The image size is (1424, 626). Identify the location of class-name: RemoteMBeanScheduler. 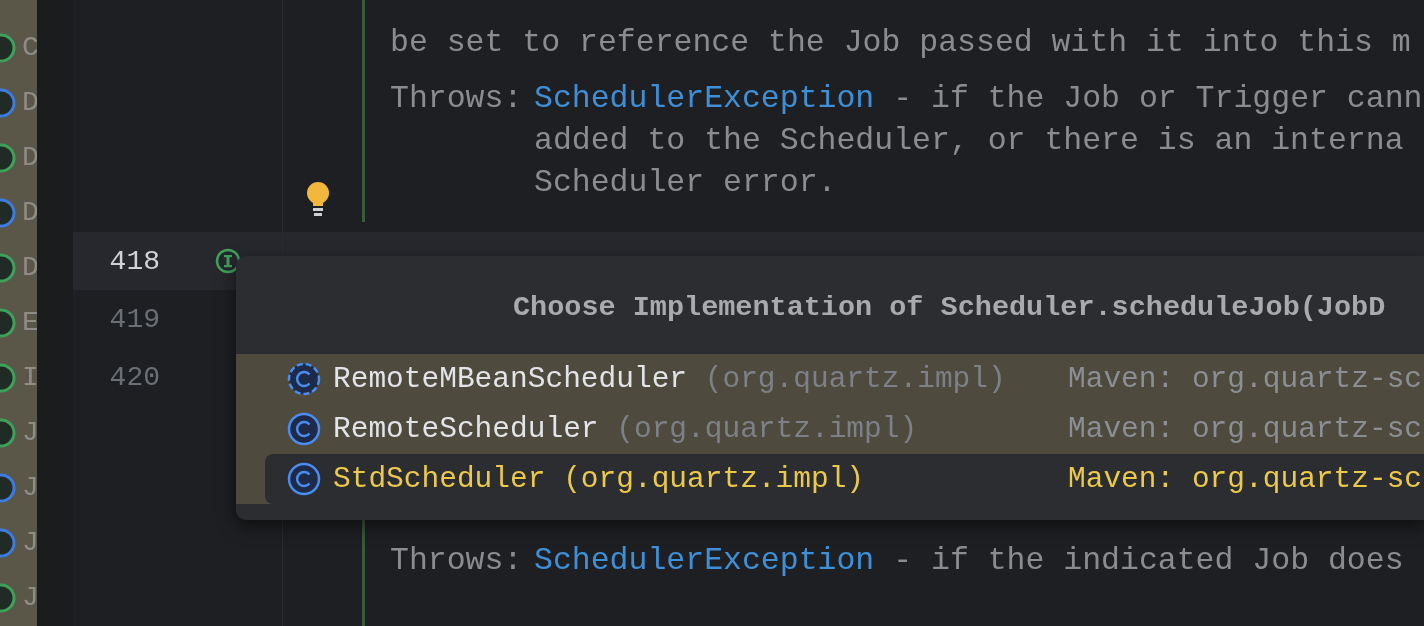
(510, 379).